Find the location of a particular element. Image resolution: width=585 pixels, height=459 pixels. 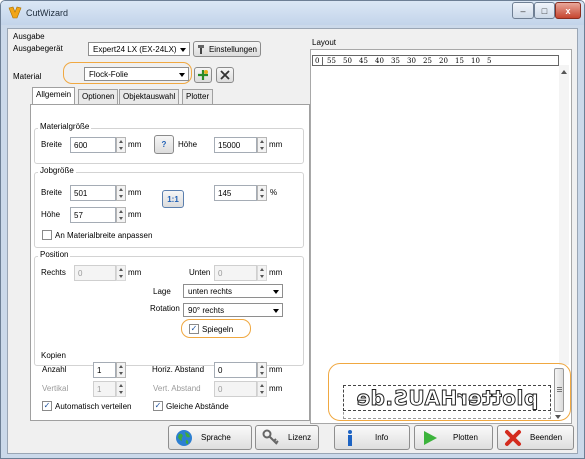

job-breite-input: 501 is located at coordinates (93, 193).